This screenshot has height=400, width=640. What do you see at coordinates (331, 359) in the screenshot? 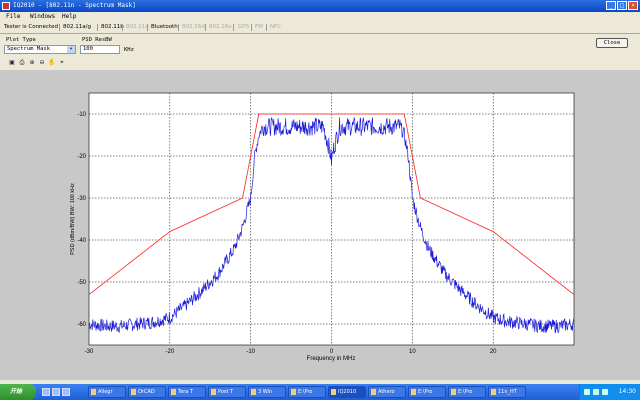
I see `x-axis-label: Frequency in MHz` at bounding box center [331, 359].